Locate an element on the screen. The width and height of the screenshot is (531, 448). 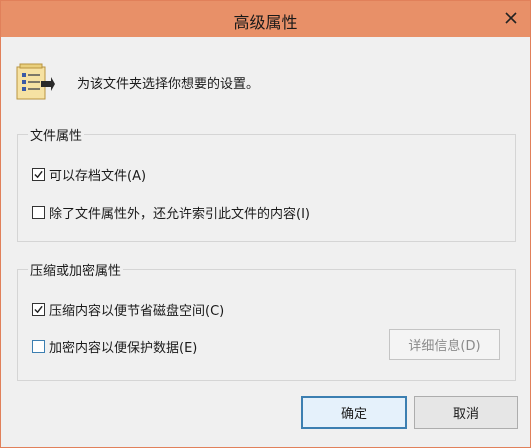
folder-attributes-icon is located at coordinates (35, 81).